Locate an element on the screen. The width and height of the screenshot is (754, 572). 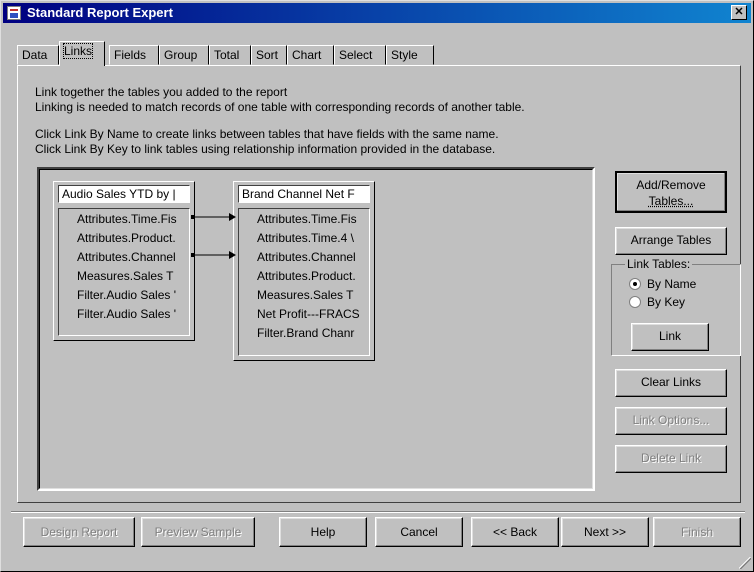
button-label: Add/Remove is located at coordinates (671, 185).